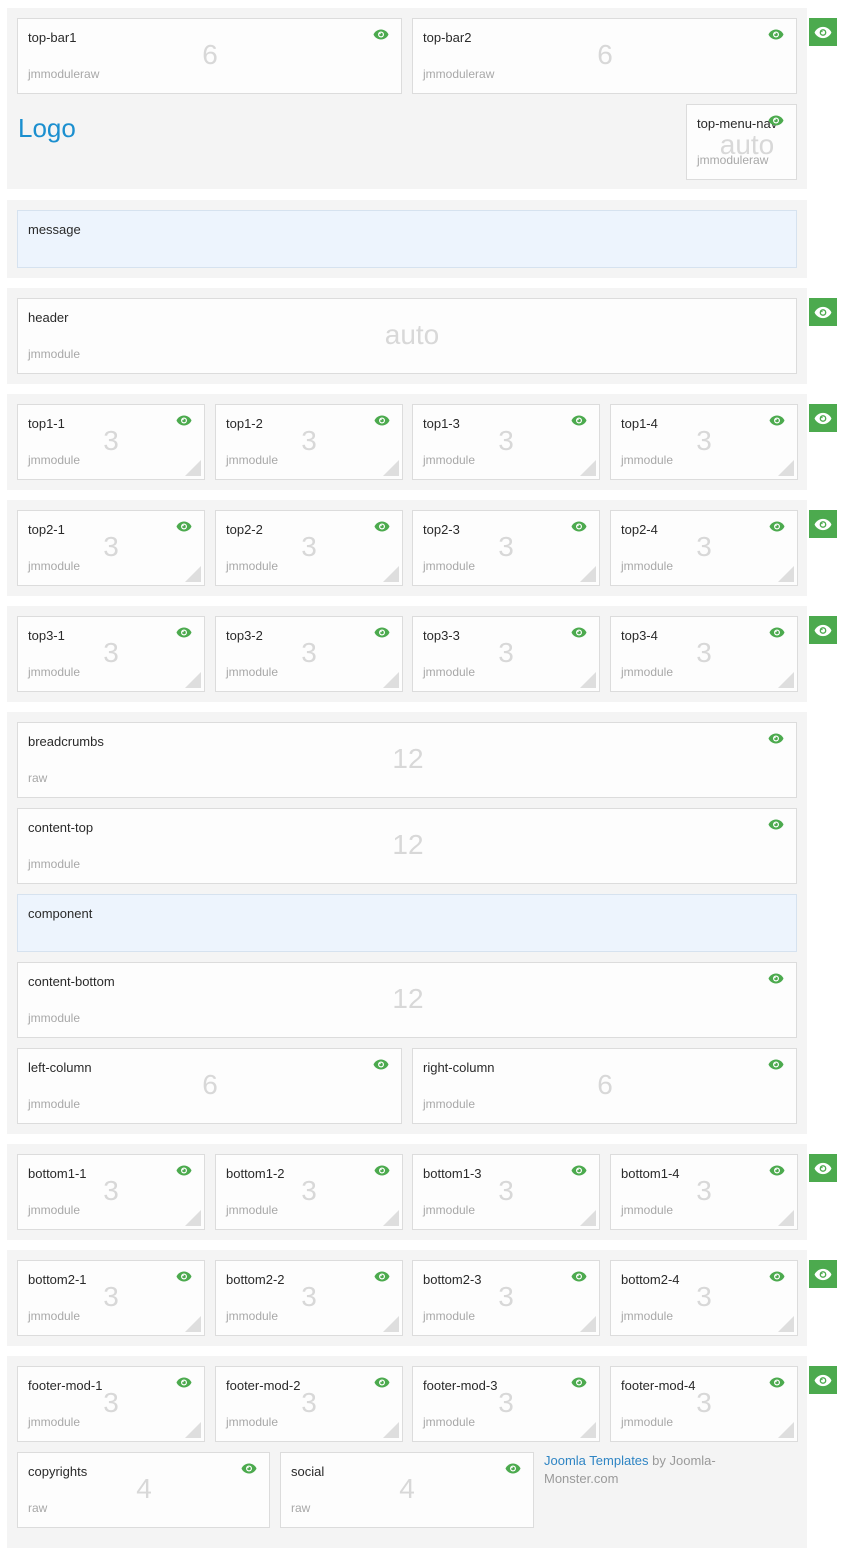  Describe the element at coordinates (209, 1086) in the screenshot. I see `position-block: left-column 6 jmmodule` at that location.